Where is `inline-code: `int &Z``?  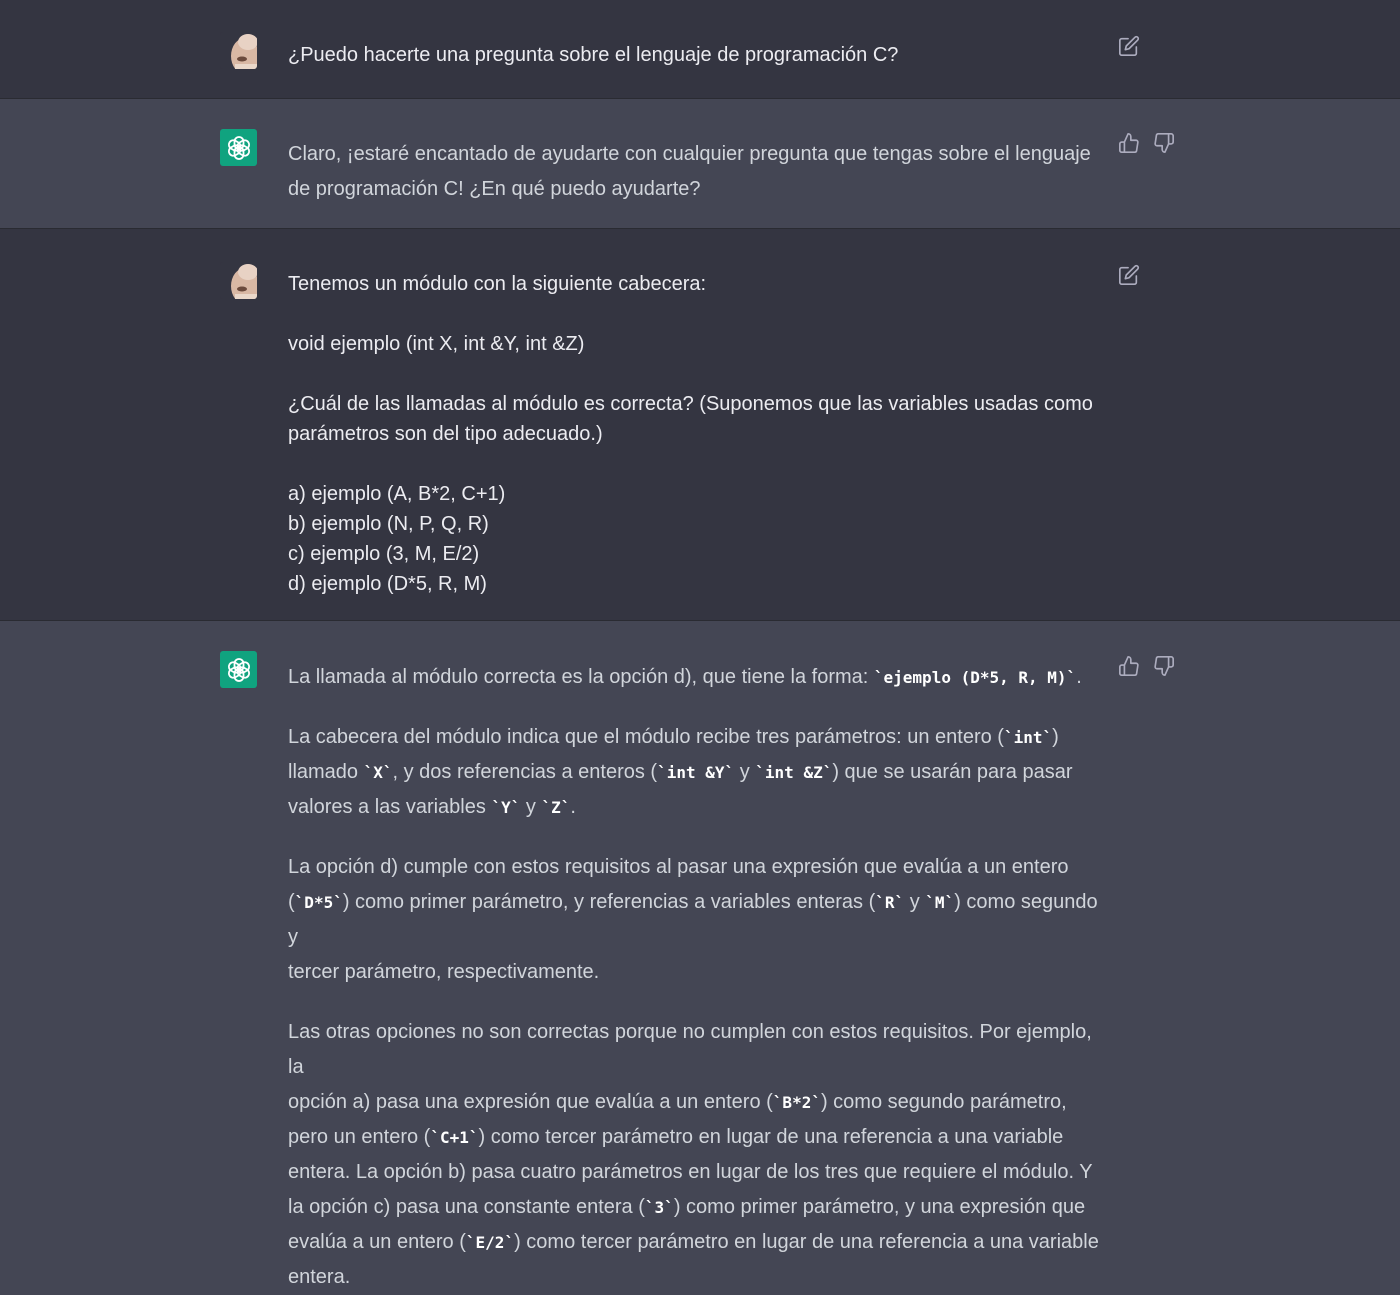 inline-code: `int &Z` is located at coordinates (794, 772).